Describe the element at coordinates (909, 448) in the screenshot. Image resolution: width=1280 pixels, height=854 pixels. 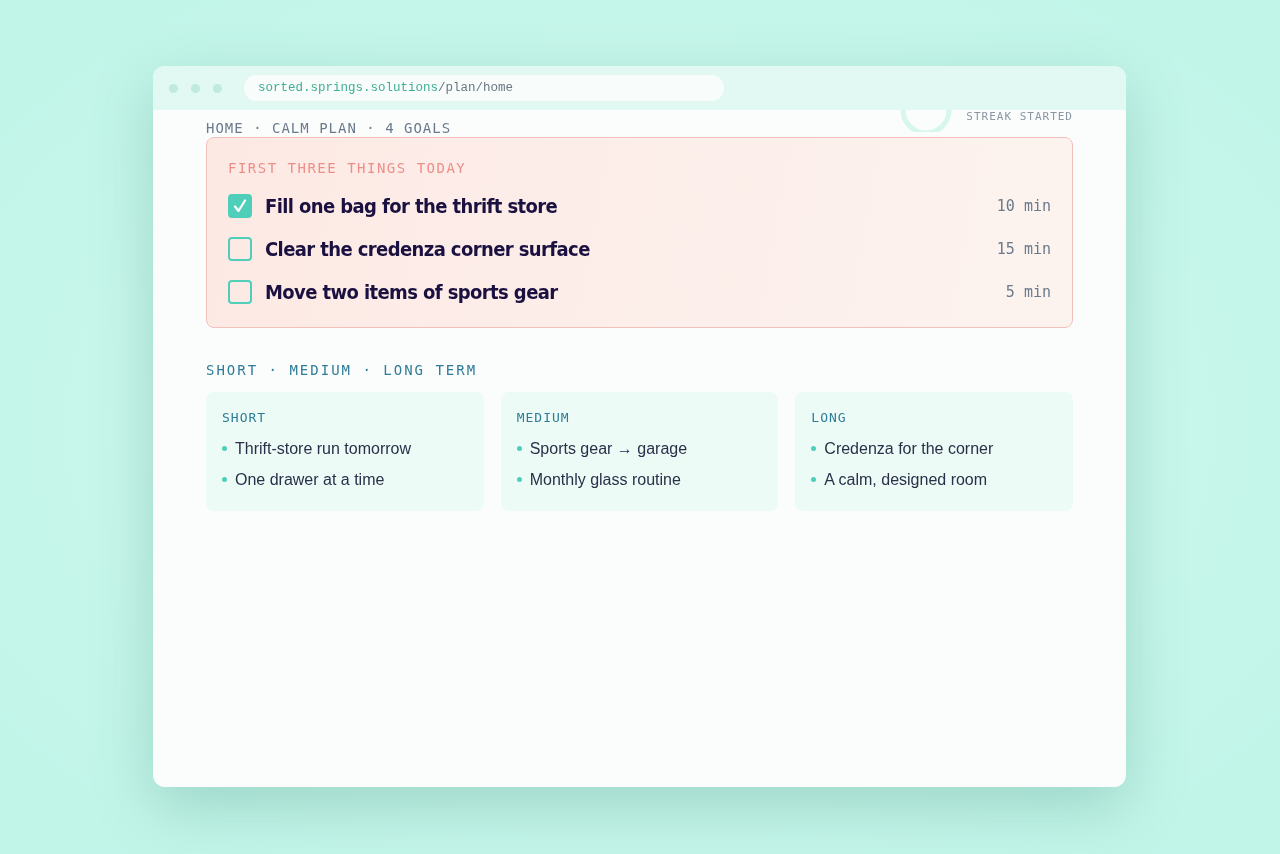
I see `goal-item: Credenza for the corner` at that location.